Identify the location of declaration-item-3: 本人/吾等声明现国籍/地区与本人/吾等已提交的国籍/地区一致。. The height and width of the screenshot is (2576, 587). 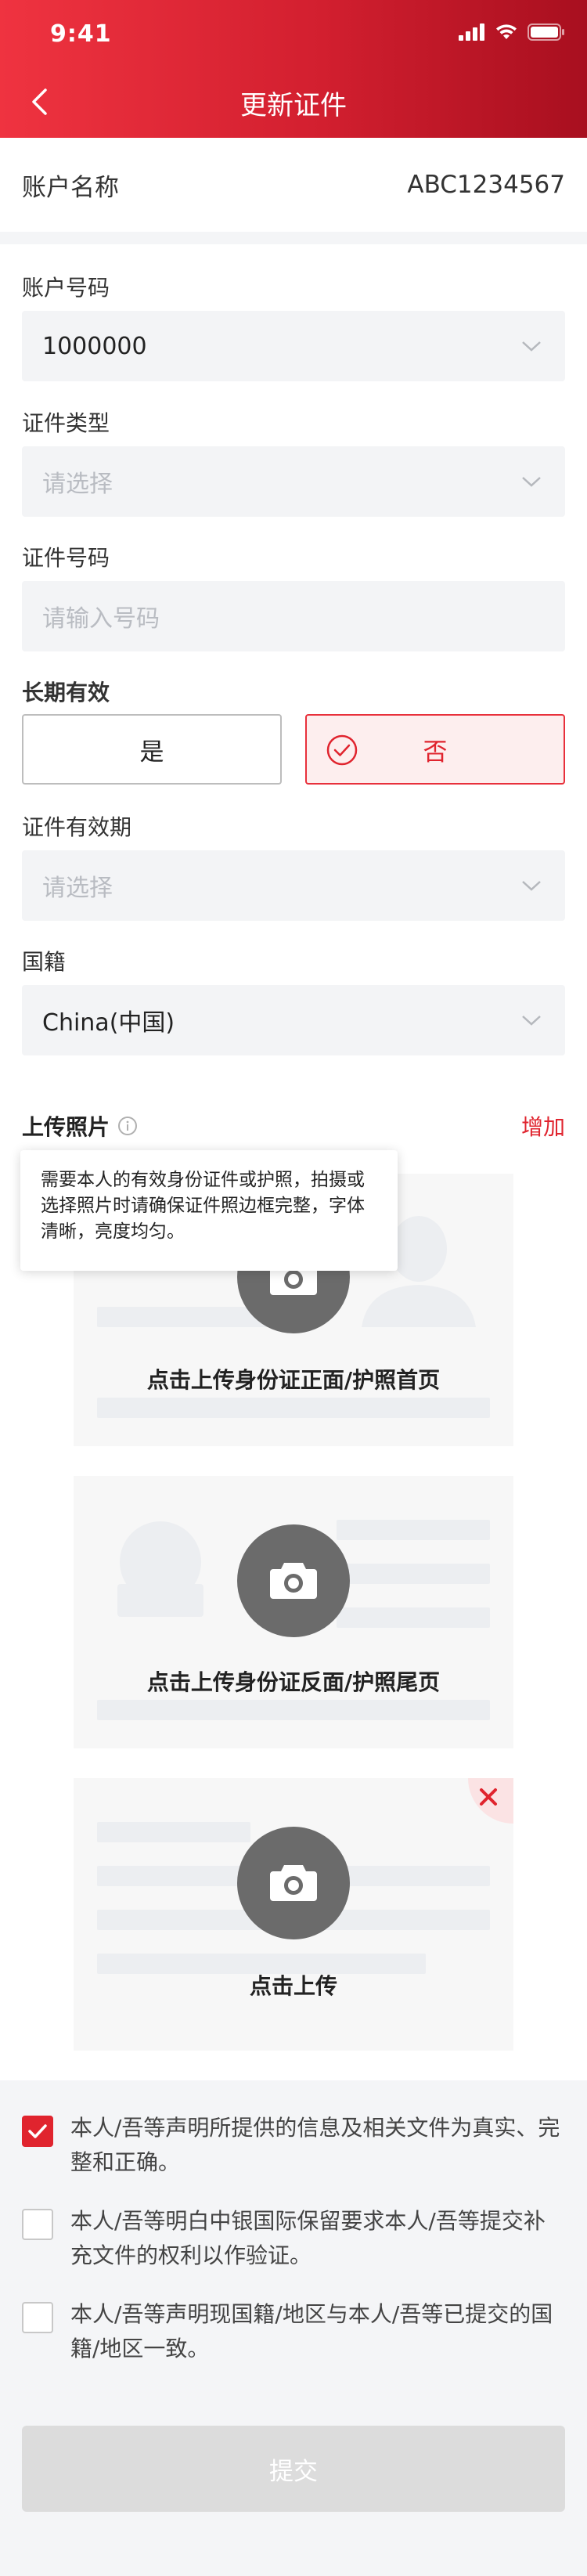
(293, 2331).